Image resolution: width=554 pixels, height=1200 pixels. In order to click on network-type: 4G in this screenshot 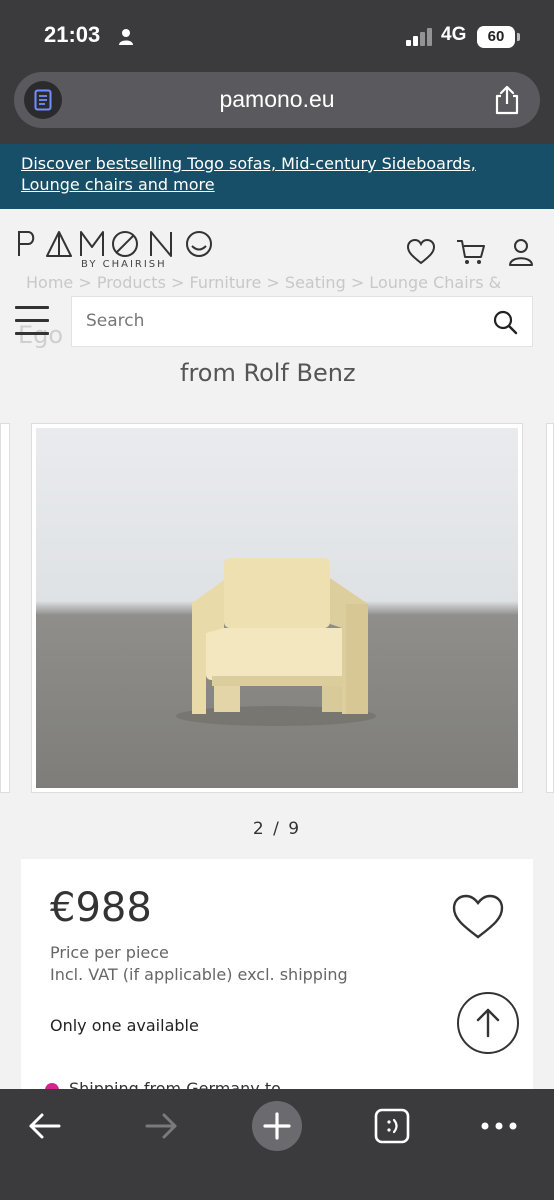, I will do `click(454, 34)`.